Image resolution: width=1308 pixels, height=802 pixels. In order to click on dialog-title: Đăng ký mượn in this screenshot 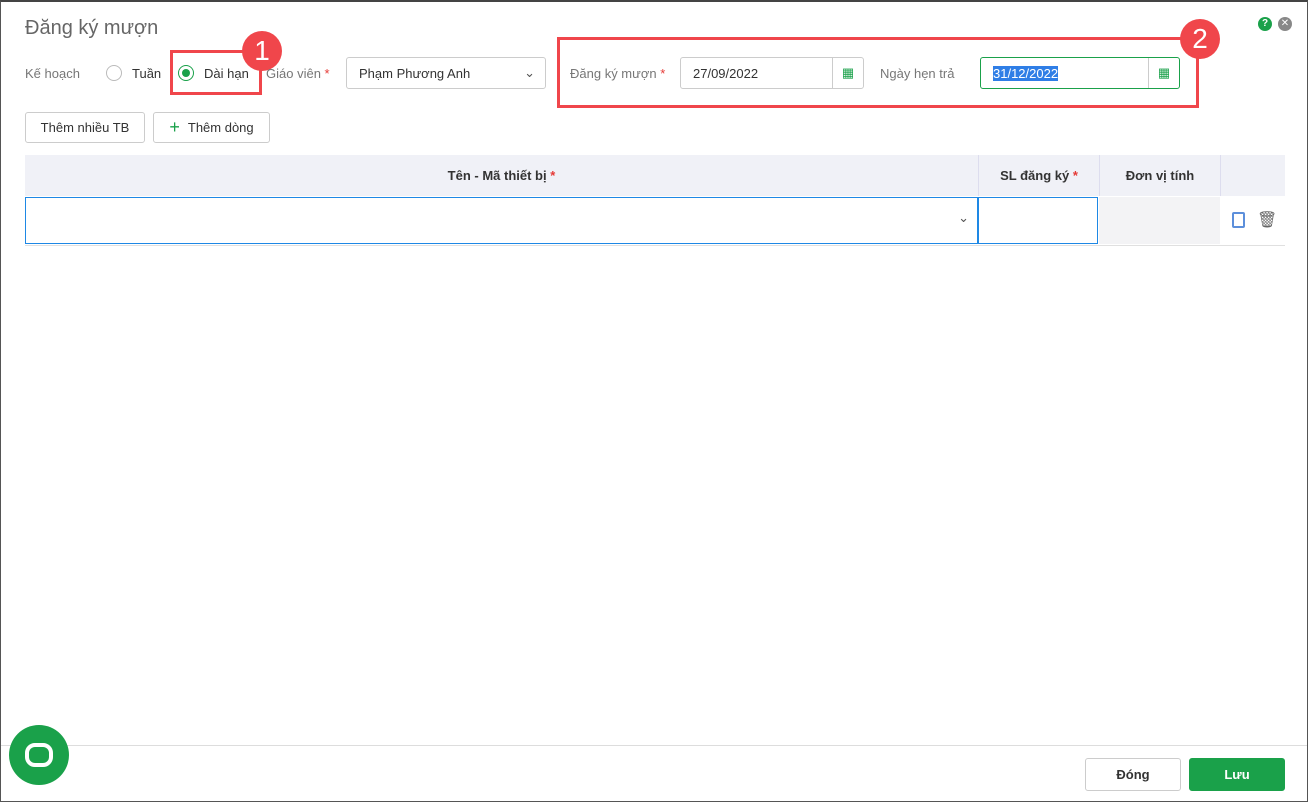, I will do `click(92, 28)`.